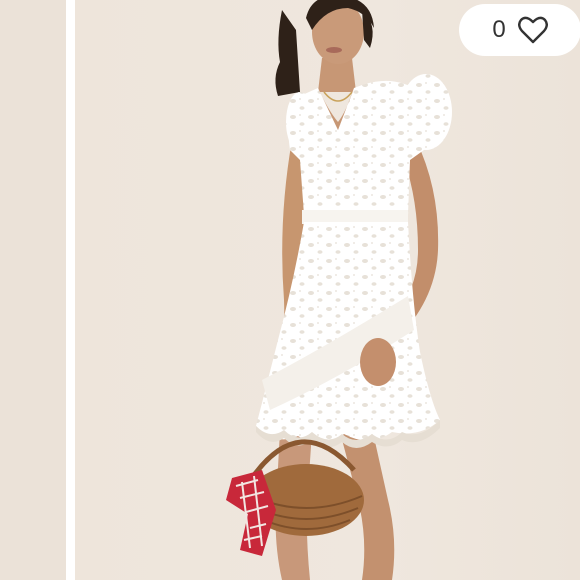 The width and height of the screenshot is (580, 580). What do you see at coordinates (334, 50) in the screenshot?
I see `model-lips` at bounding box center [334, 50].